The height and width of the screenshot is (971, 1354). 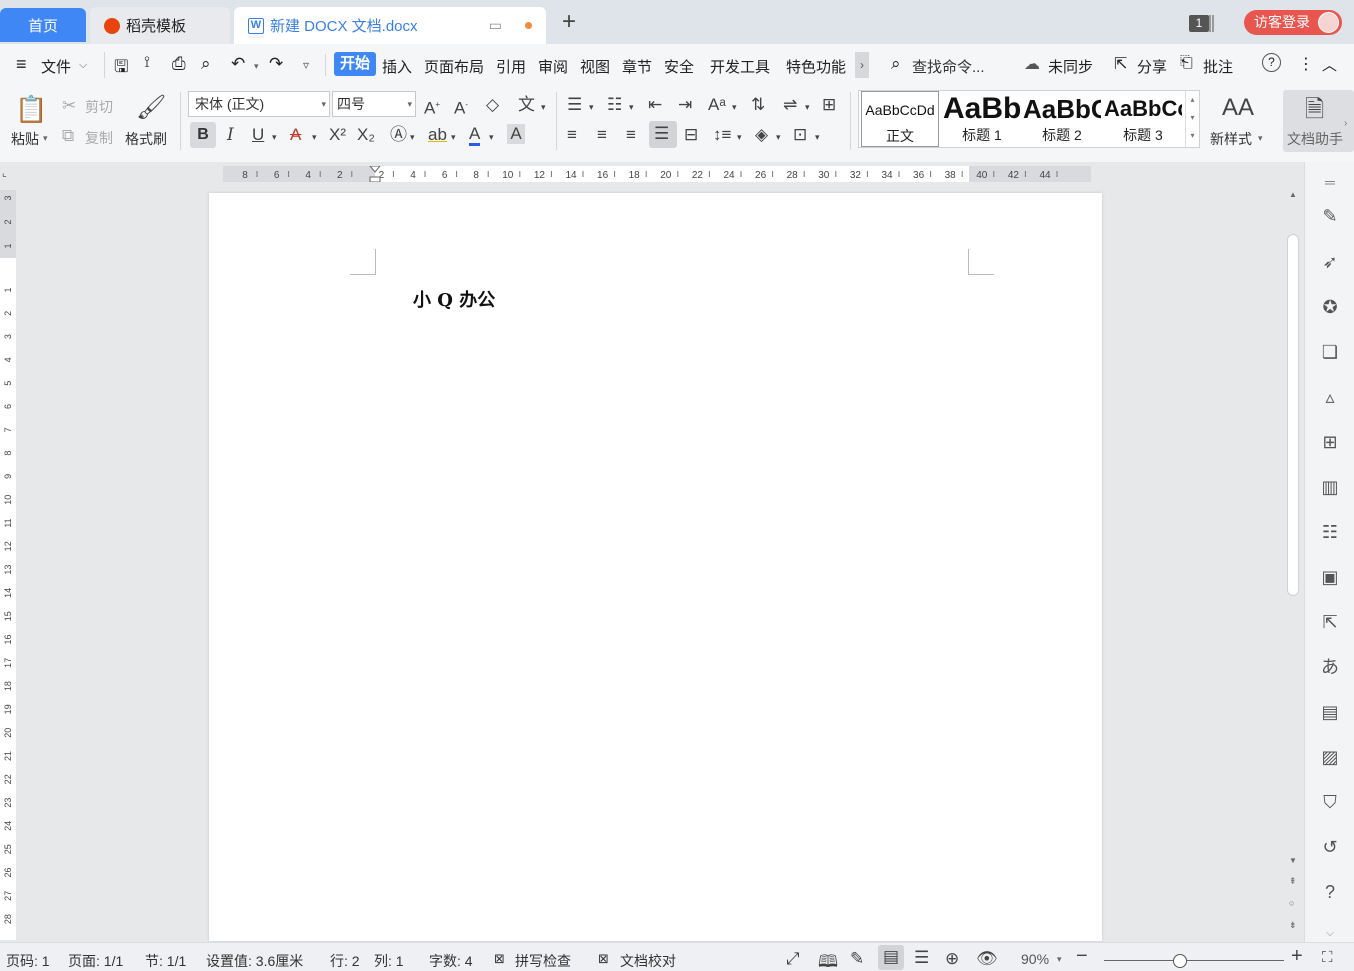 I want to click on scrollbar-thumb, so click(x=1293, y=415).